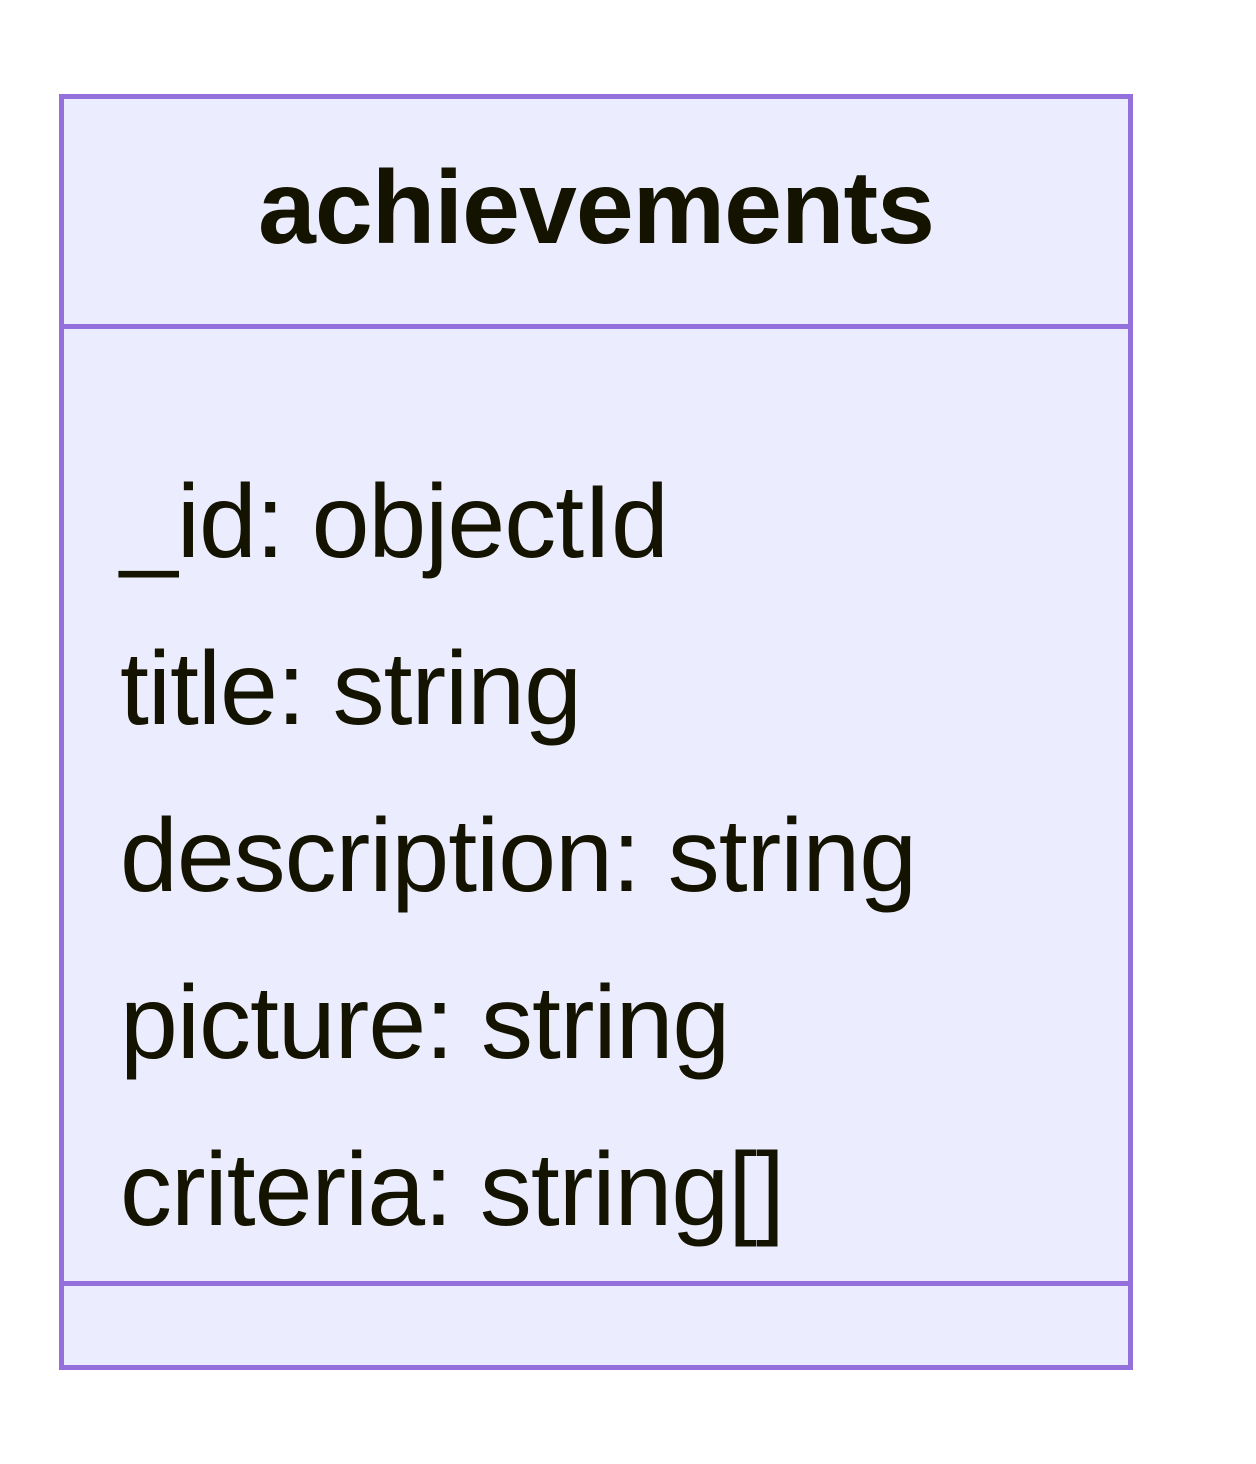 The image size is (1256, 1464). What do you see at coordinates (425, 1023) in the screenshot?
I see `attribute-picture: picture: string` at bounding box center [425, 1023].